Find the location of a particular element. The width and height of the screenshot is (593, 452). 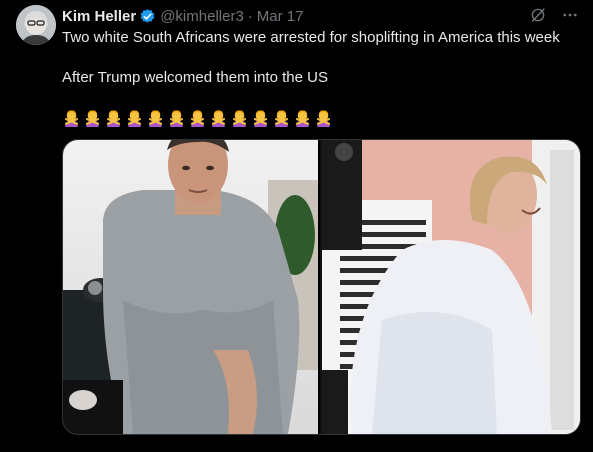

emoji-row is located at coordinates (197, 117).